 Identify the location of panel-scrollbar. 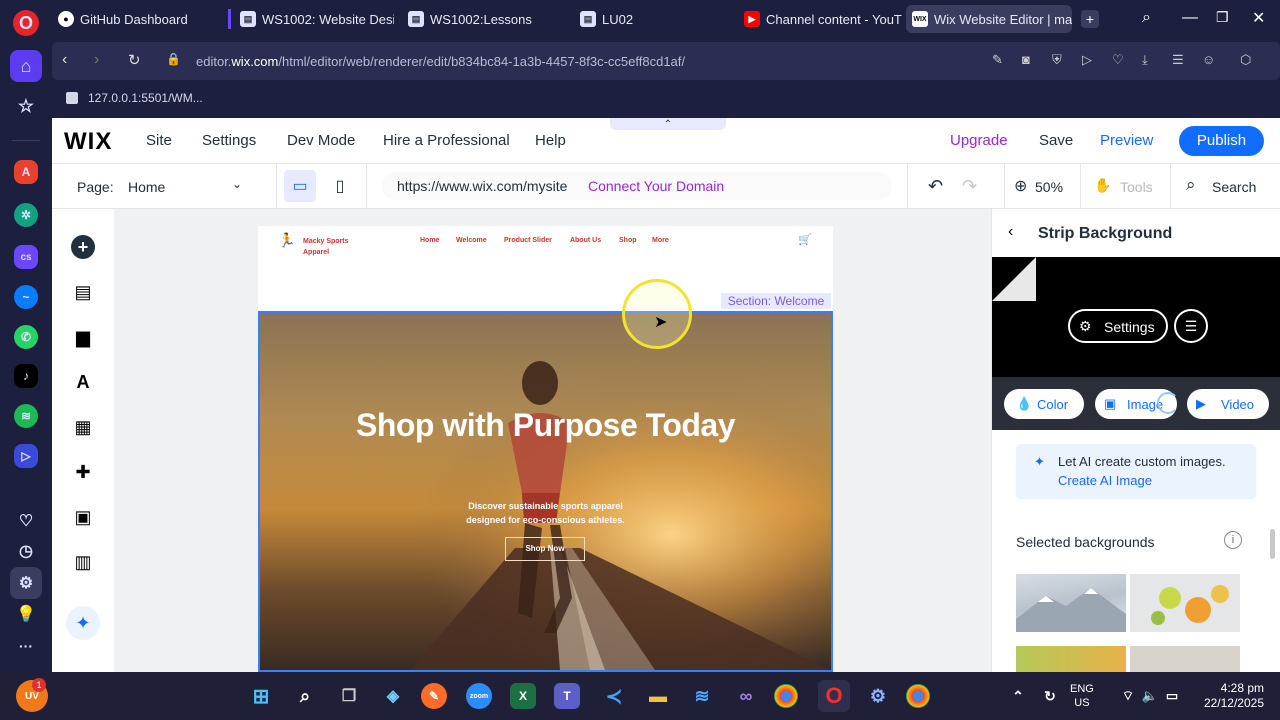
(1272, 544).